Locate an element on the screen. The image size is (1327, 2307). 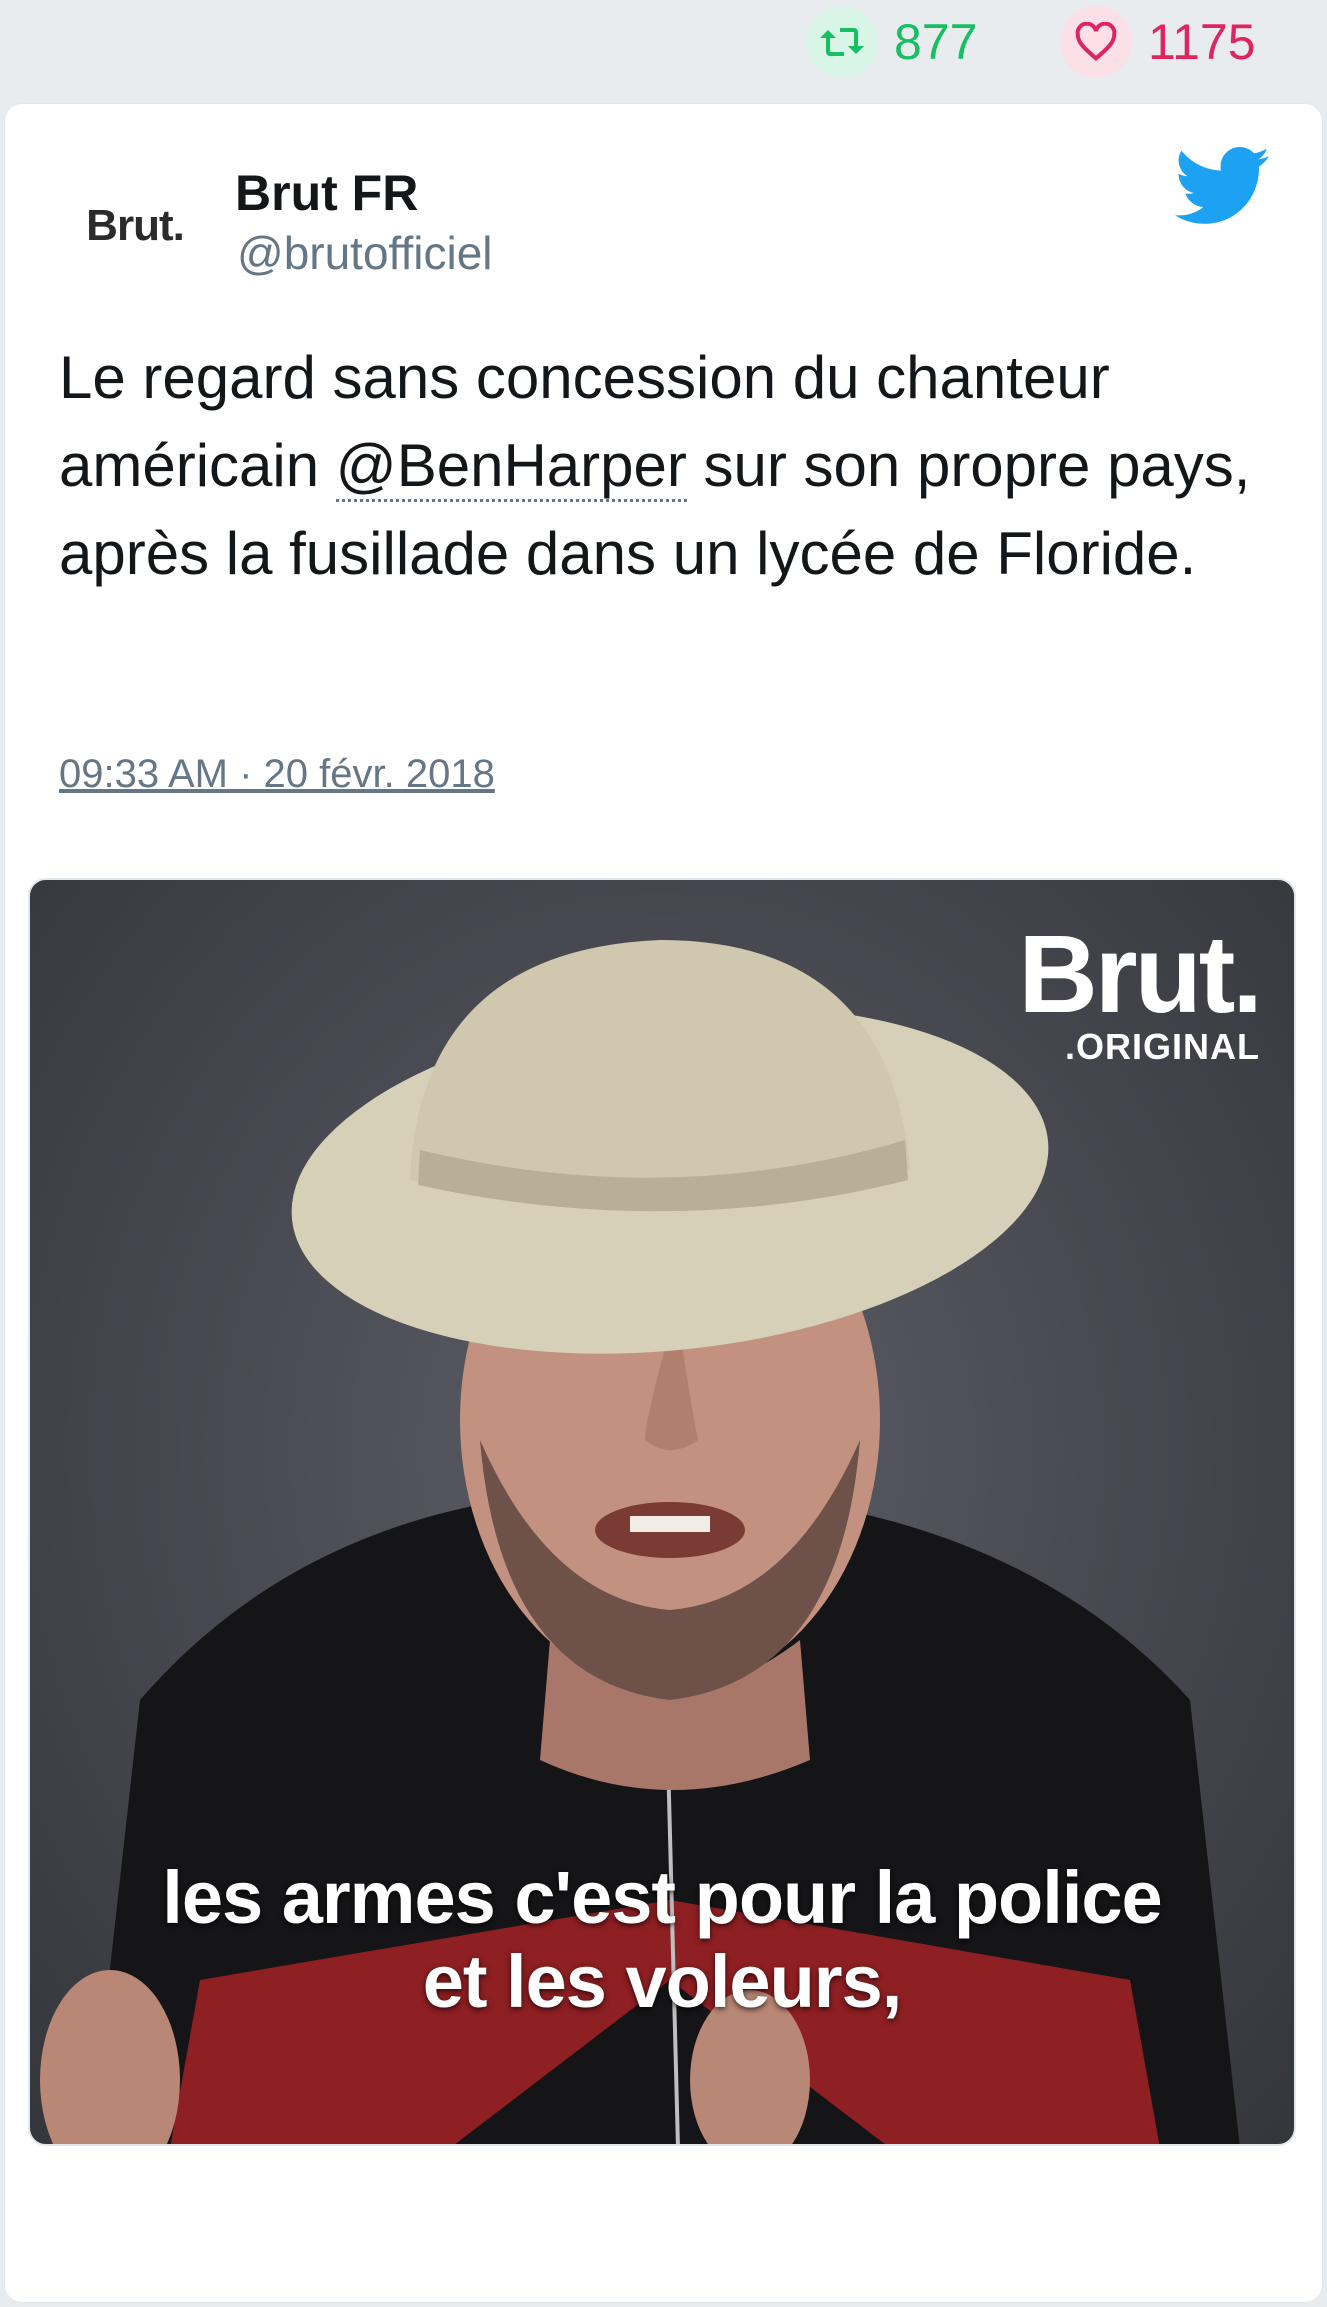
tweet-timestamp: 09:33 AM · 20 févr. 2018 is located at coordinates (277, 774).